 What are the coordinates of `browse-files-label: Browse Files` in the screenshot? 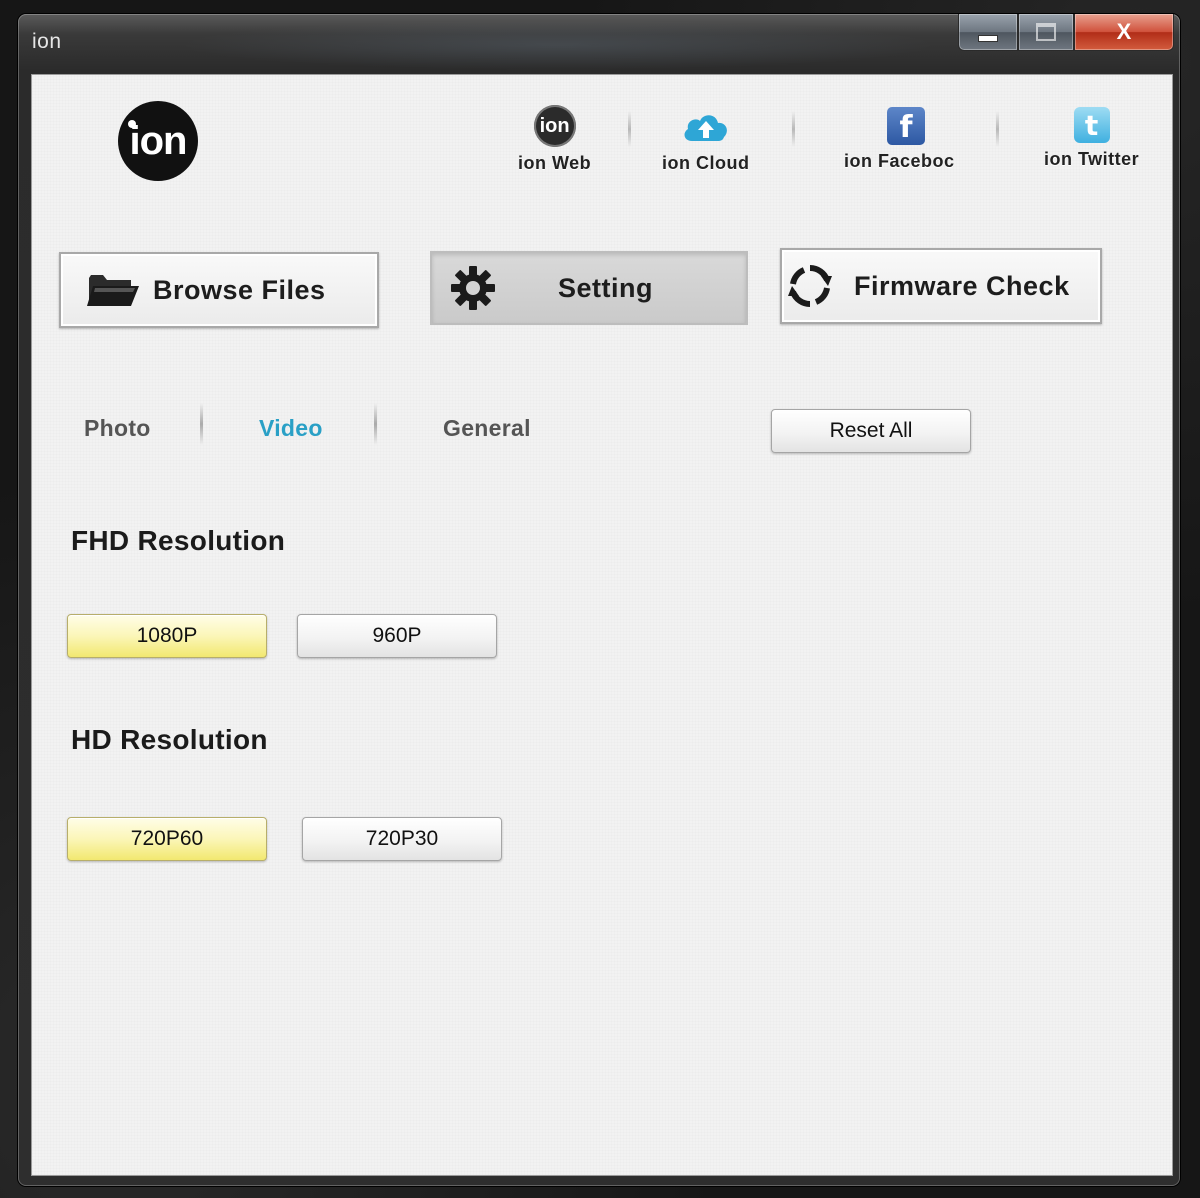 It's located at (239, 289).